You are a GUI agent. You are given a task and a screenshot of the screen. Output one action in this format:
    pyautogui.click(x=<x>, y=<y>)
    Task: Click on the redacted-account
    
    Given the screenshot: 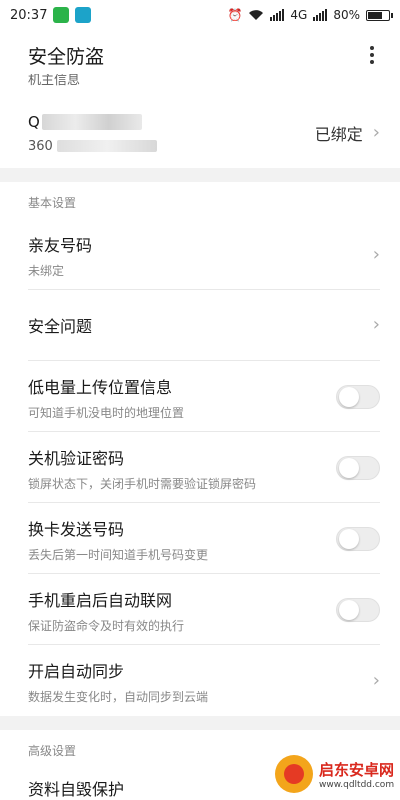 What is the action you would take?
    pyautogui.click(x=91, y=121)
    